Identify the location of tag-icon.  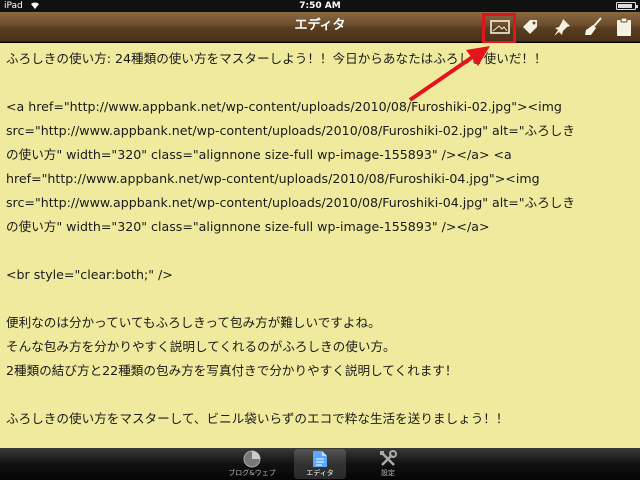
(530, 27).